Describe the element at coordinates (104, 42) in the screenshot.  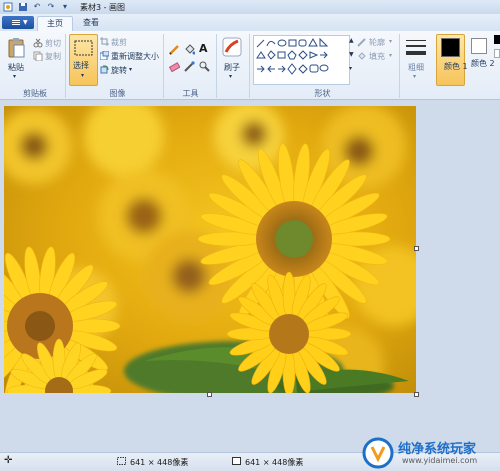
I see `crop-icon` at that location.